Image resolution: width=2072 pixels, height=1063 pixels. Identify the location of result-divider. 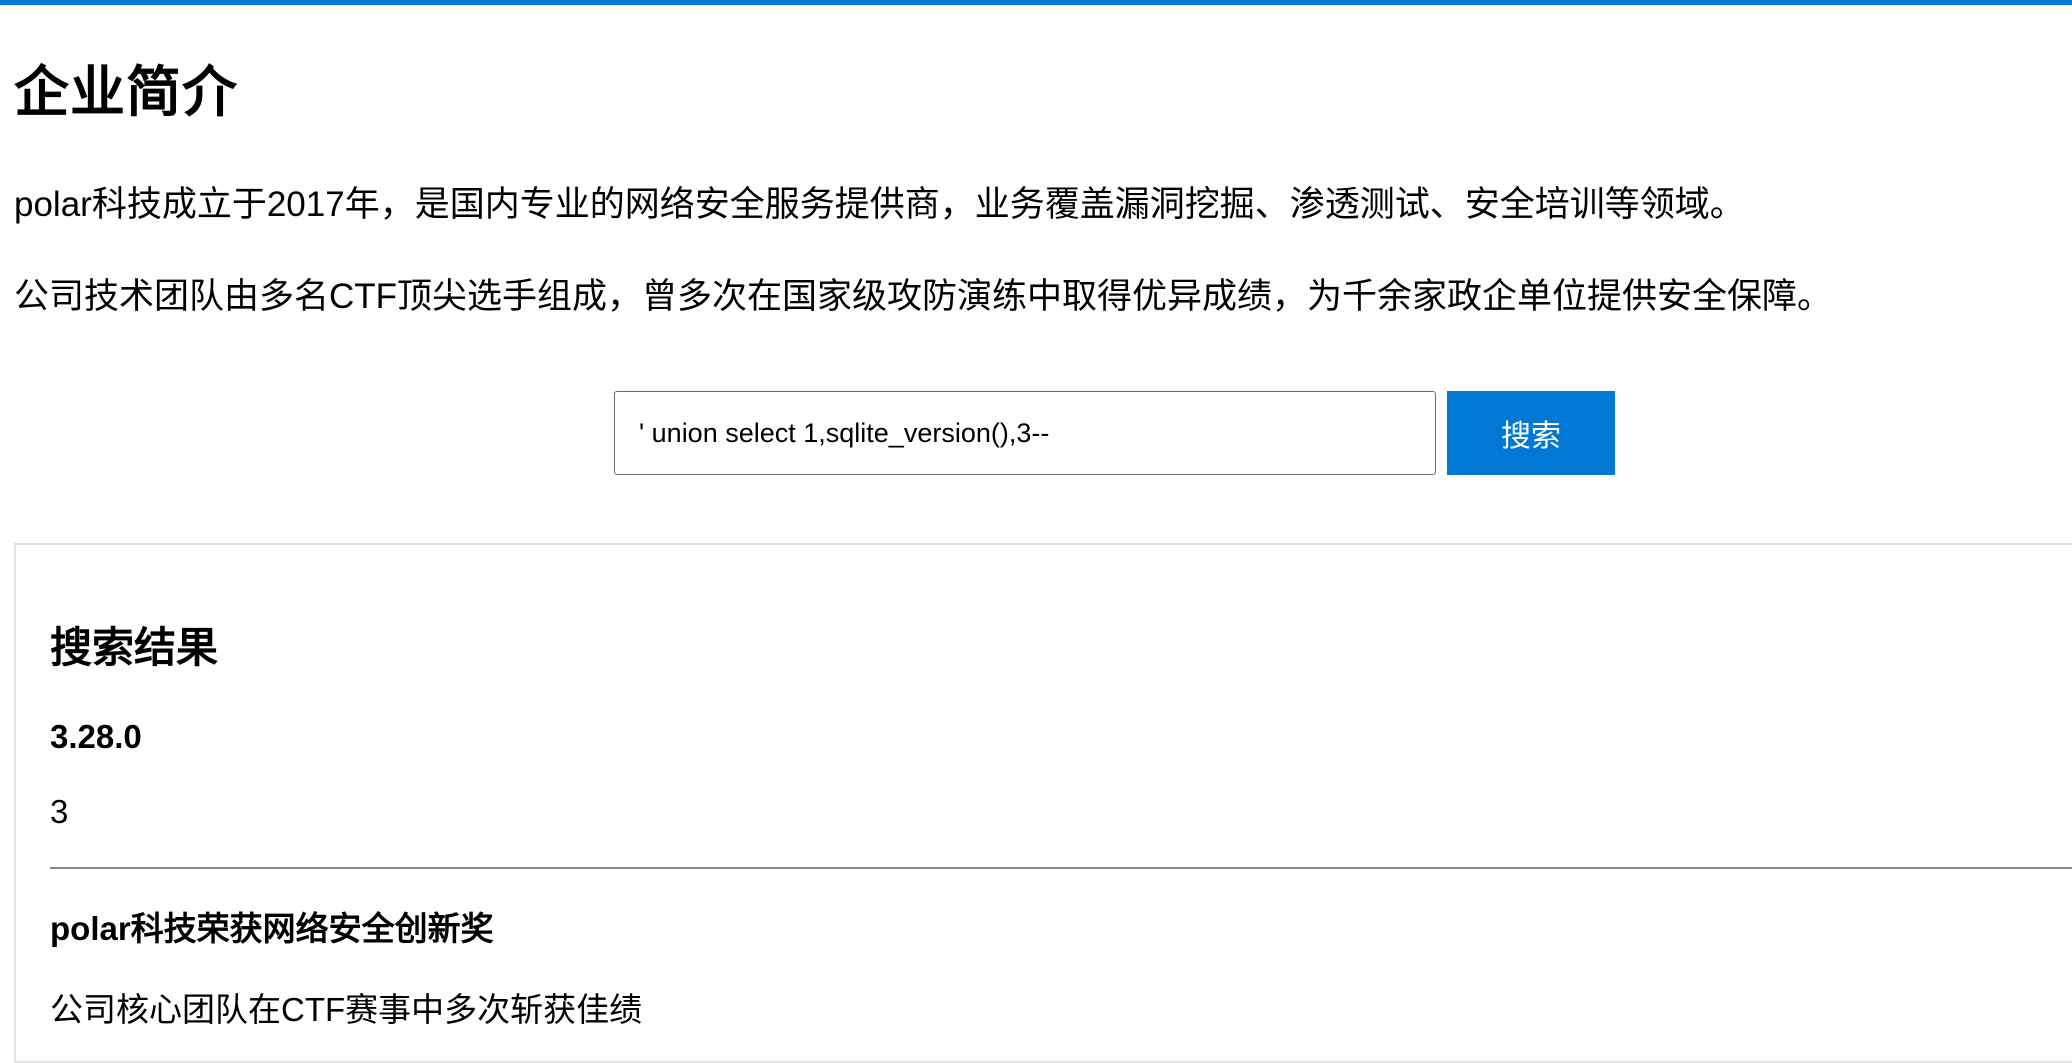
(1061, 868).